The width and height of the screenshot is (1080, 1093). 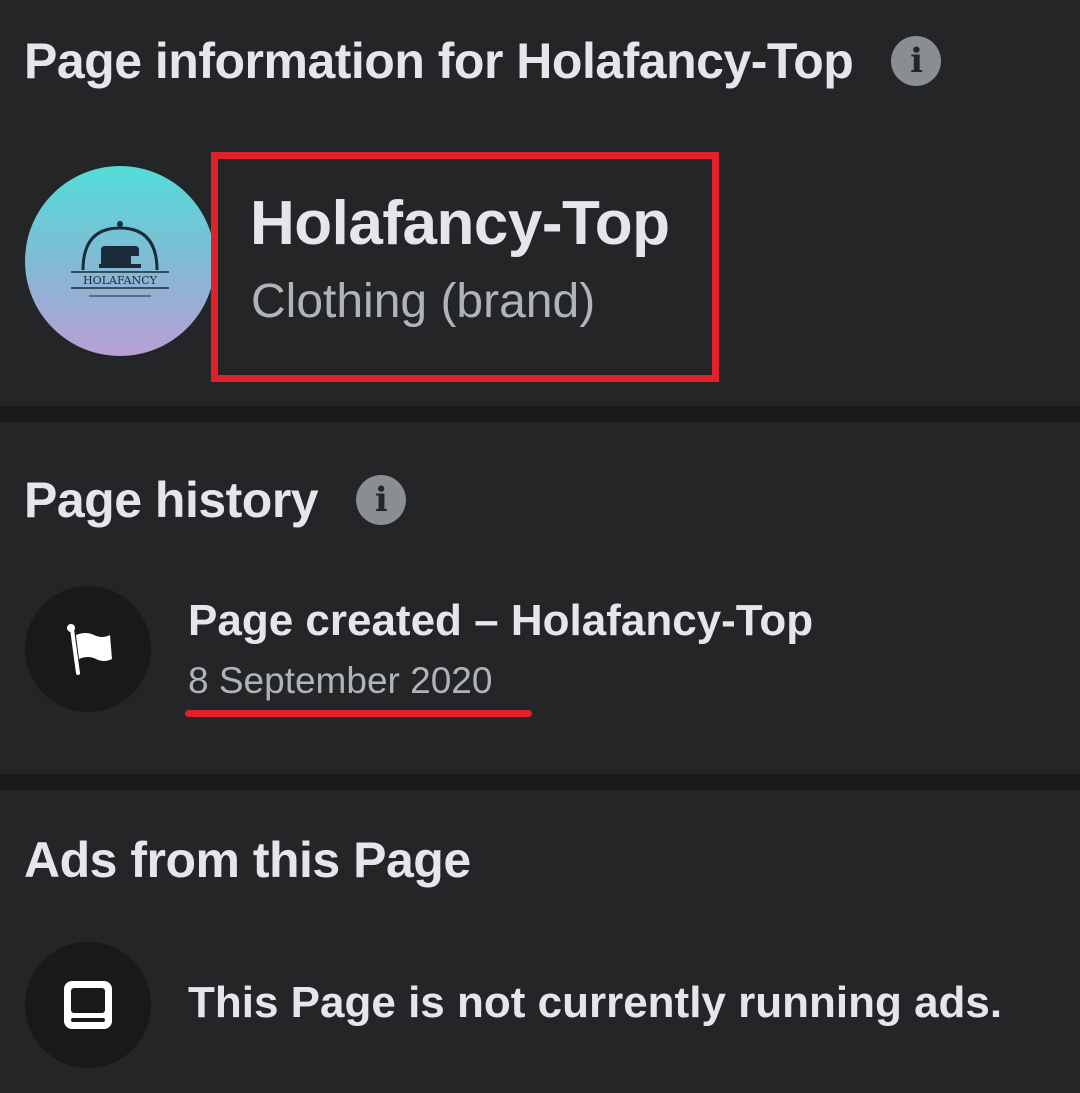 What do you see at coordinates (423, 301) in the screenshot?
I see `page-category: Clothing (brand)` at bounding box center [423, 301].